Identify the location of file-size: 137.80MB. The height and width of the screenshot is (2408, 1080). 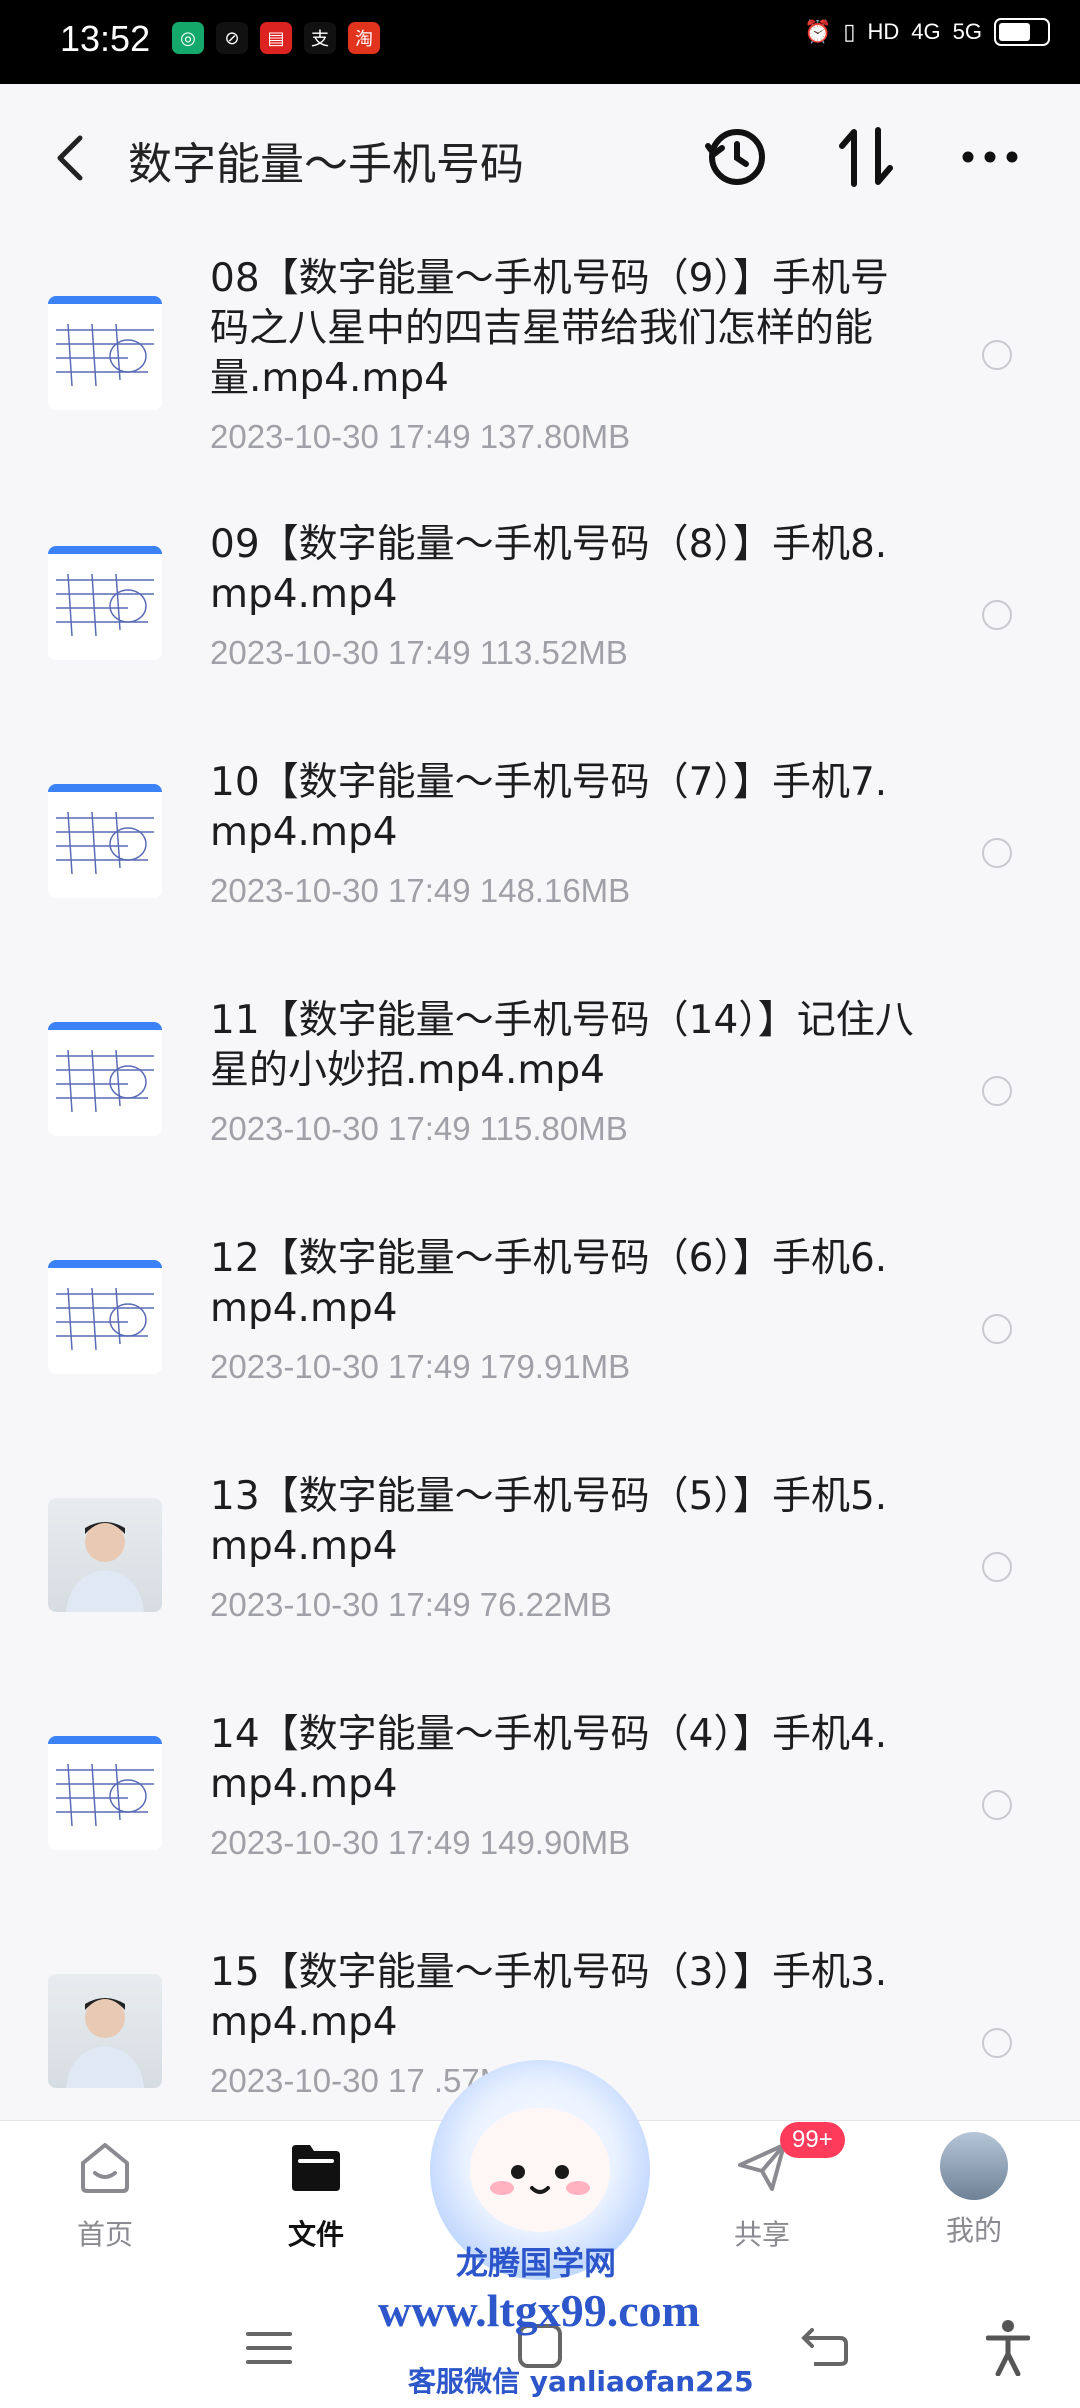
(555, 436).